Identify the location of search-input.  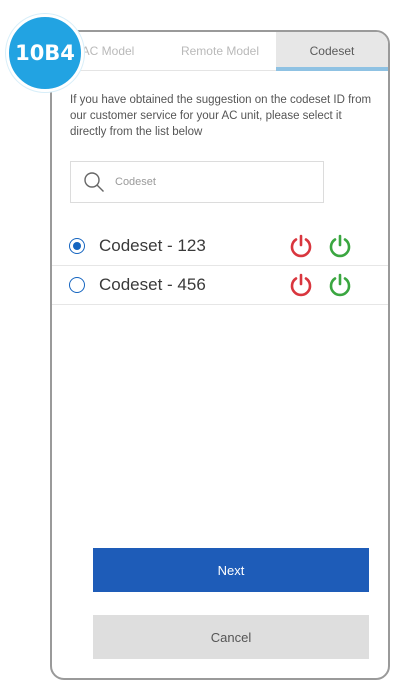
(205, 182).